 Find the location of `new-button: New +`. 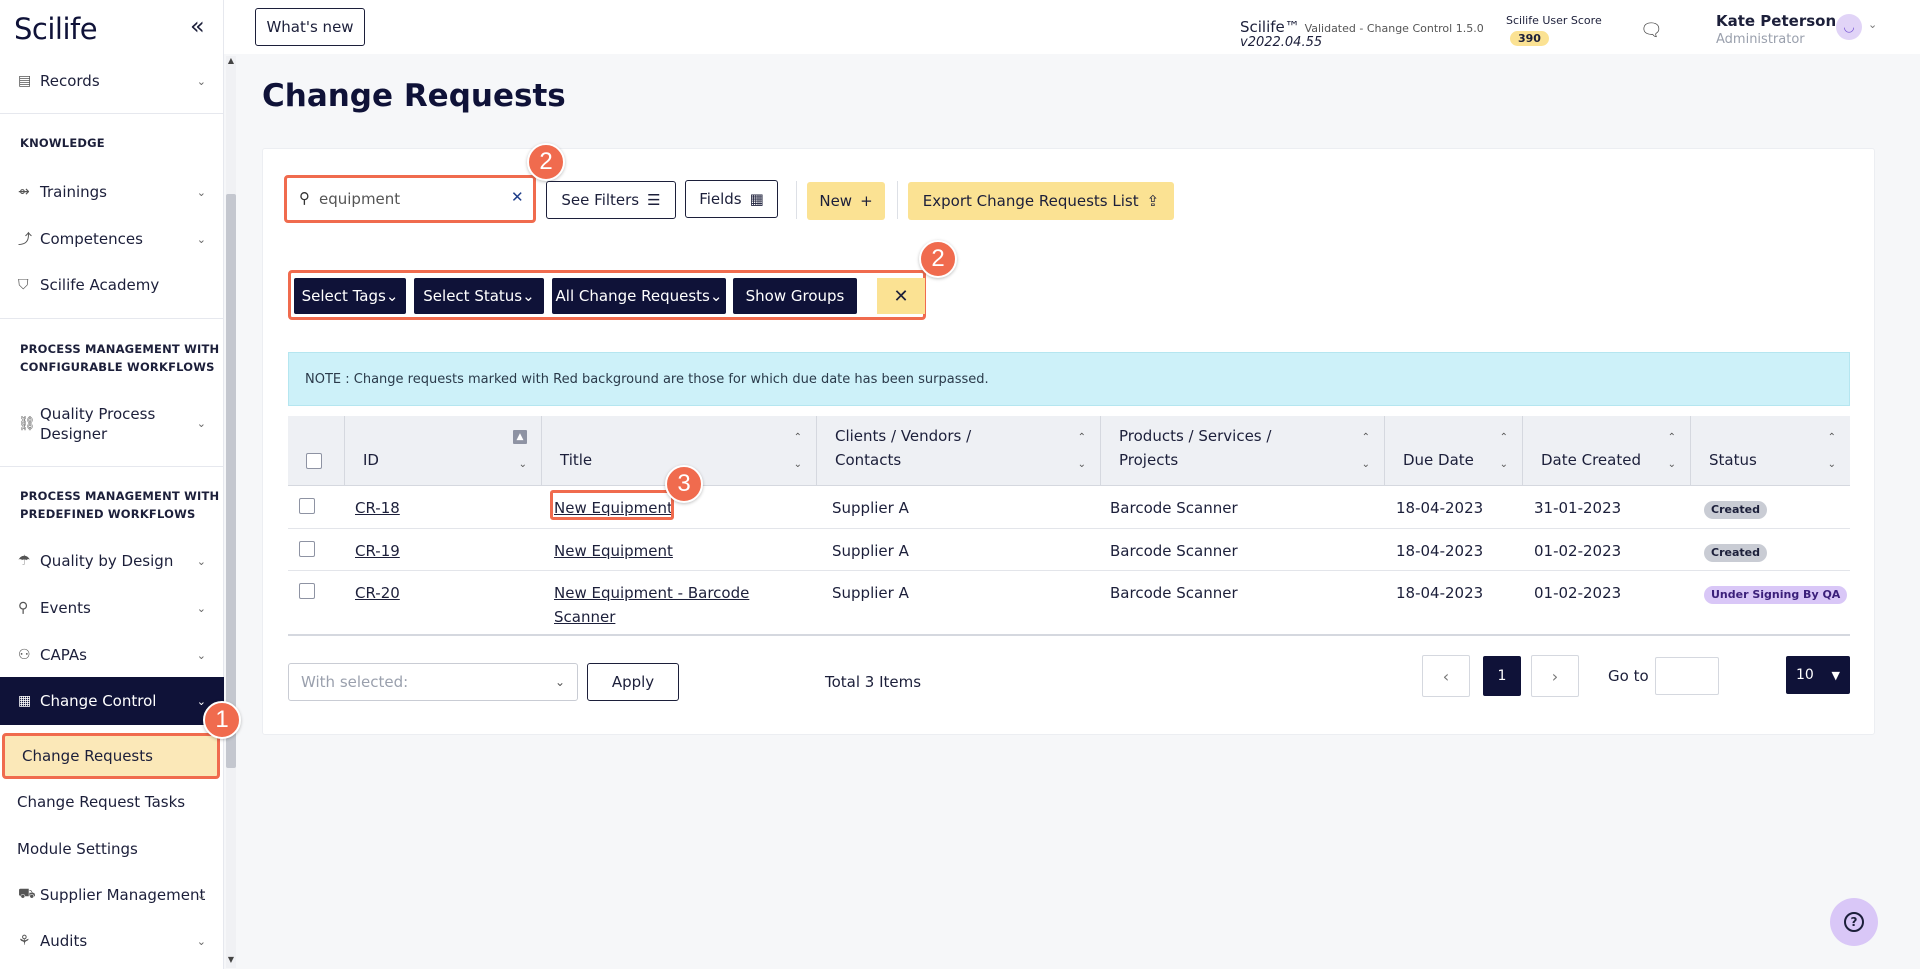

new-button: New + is located at coordinates (846, 201).